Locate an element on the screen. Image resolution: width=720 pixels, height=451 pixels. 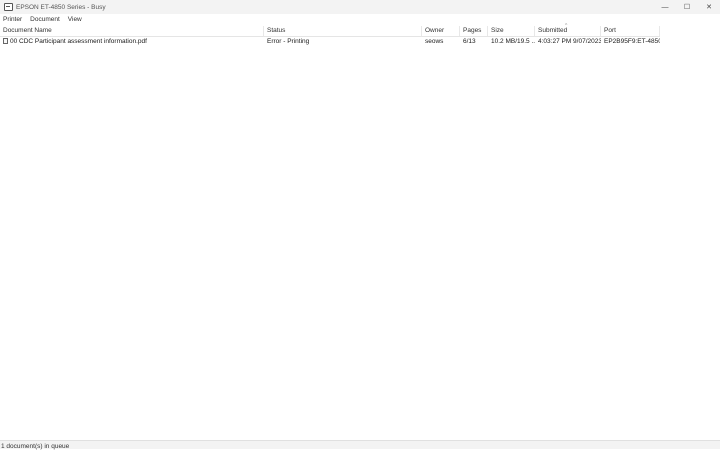
cell-status: Error - Printing is located at coordinates (288, 41).